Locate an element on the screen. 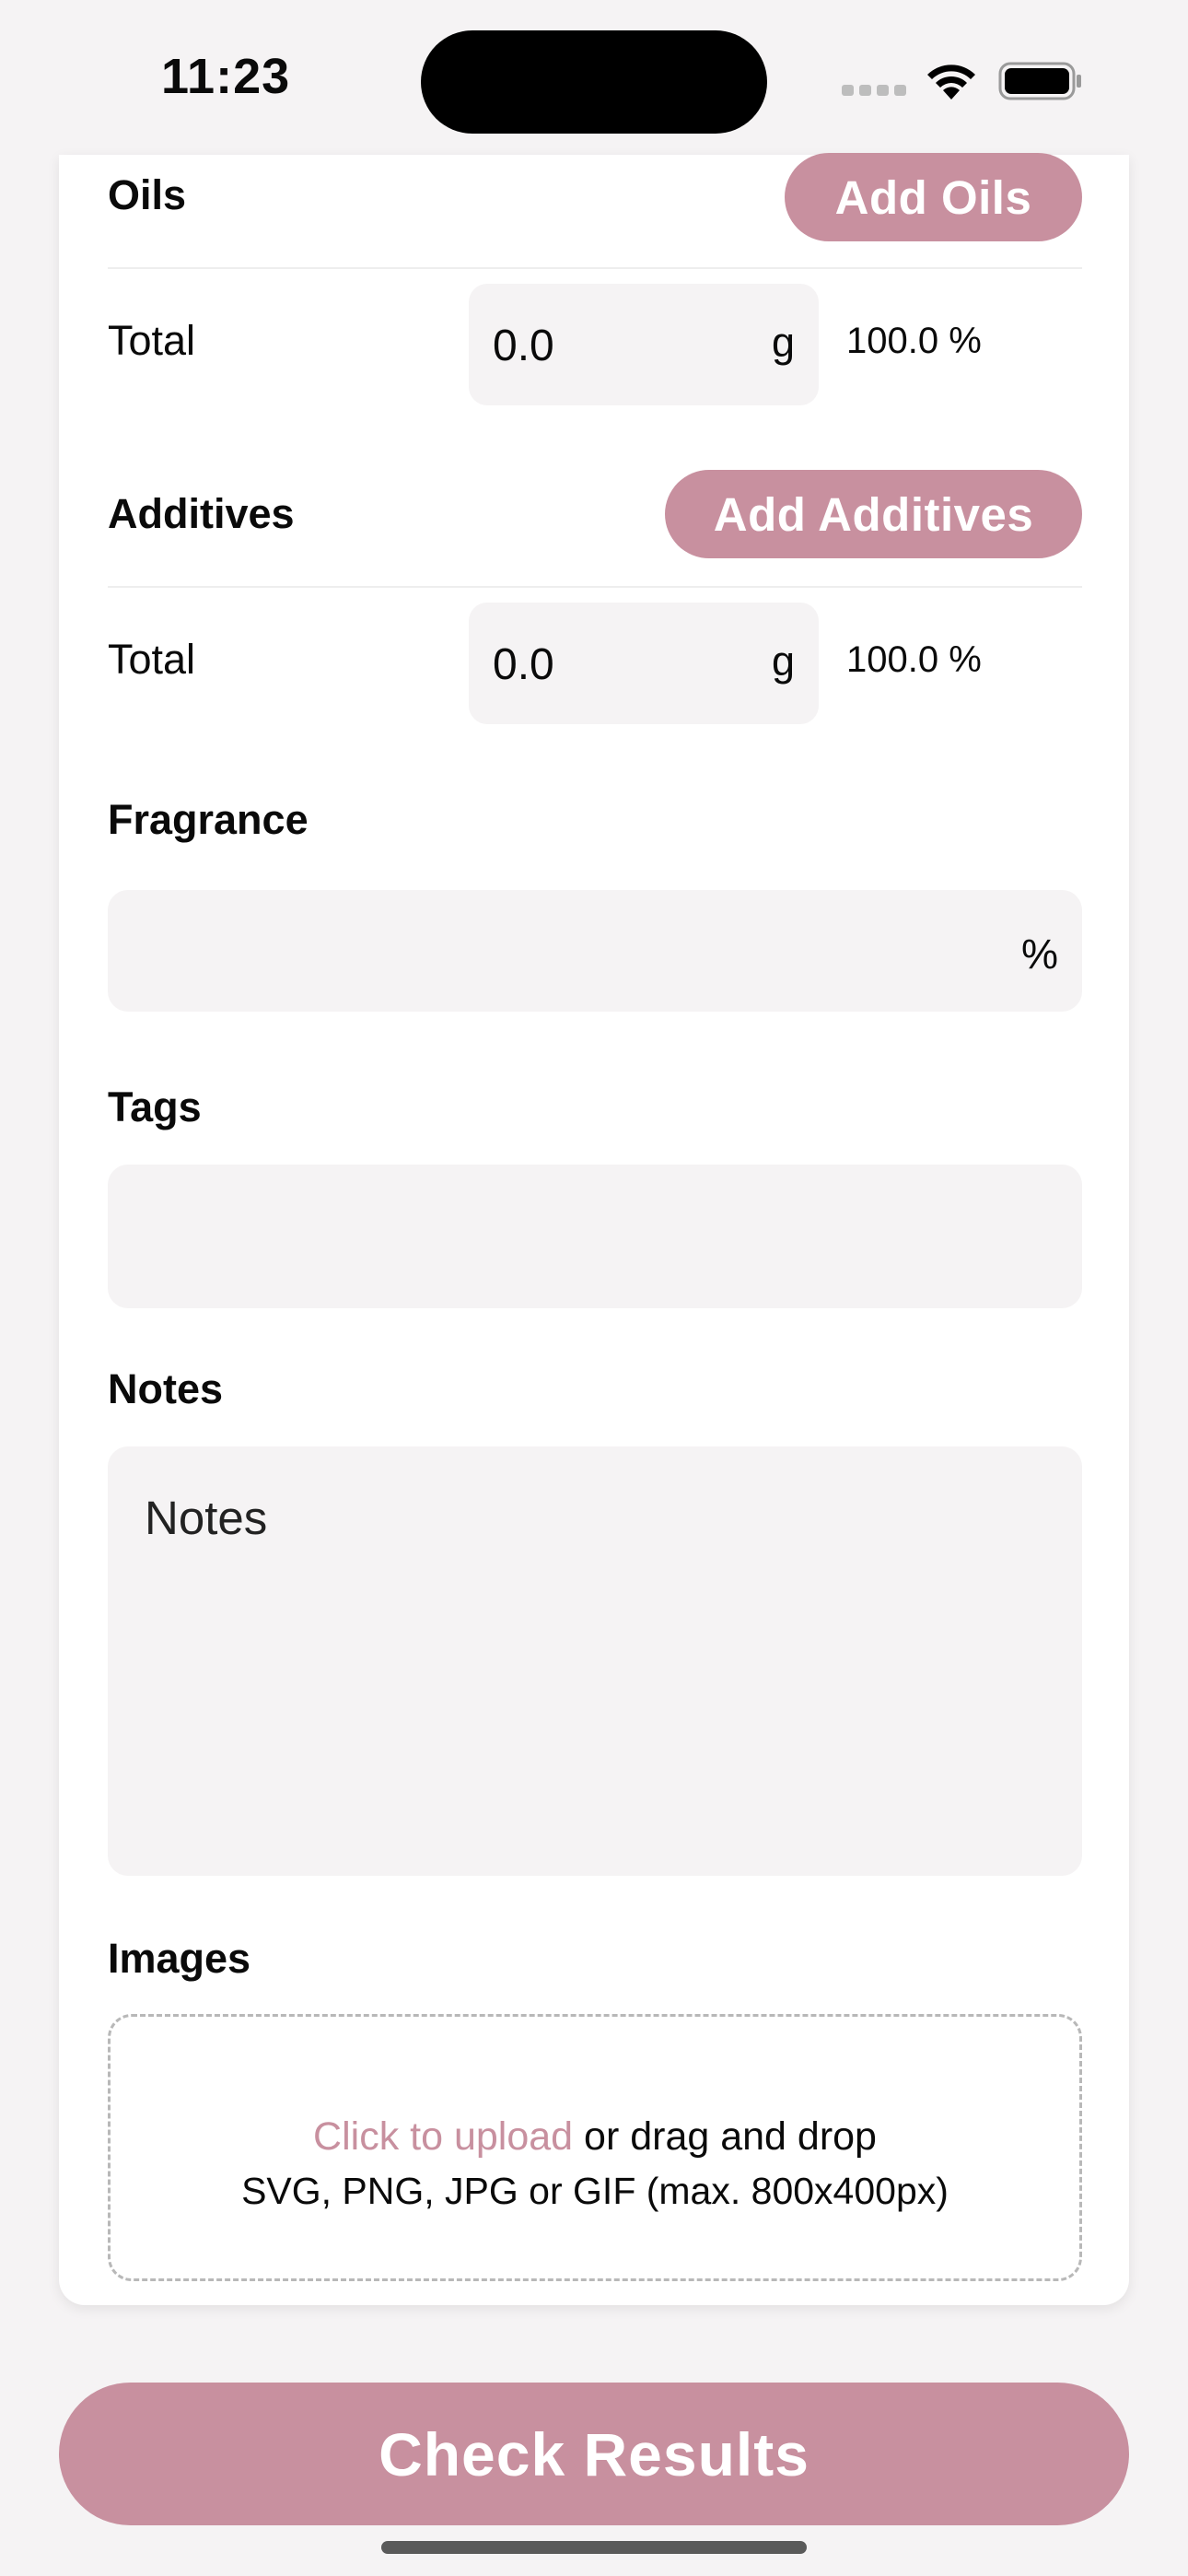 The width and height of the screenshot is (1188, 2576). additives-total-unit: g is located at coordinates (783, 661).